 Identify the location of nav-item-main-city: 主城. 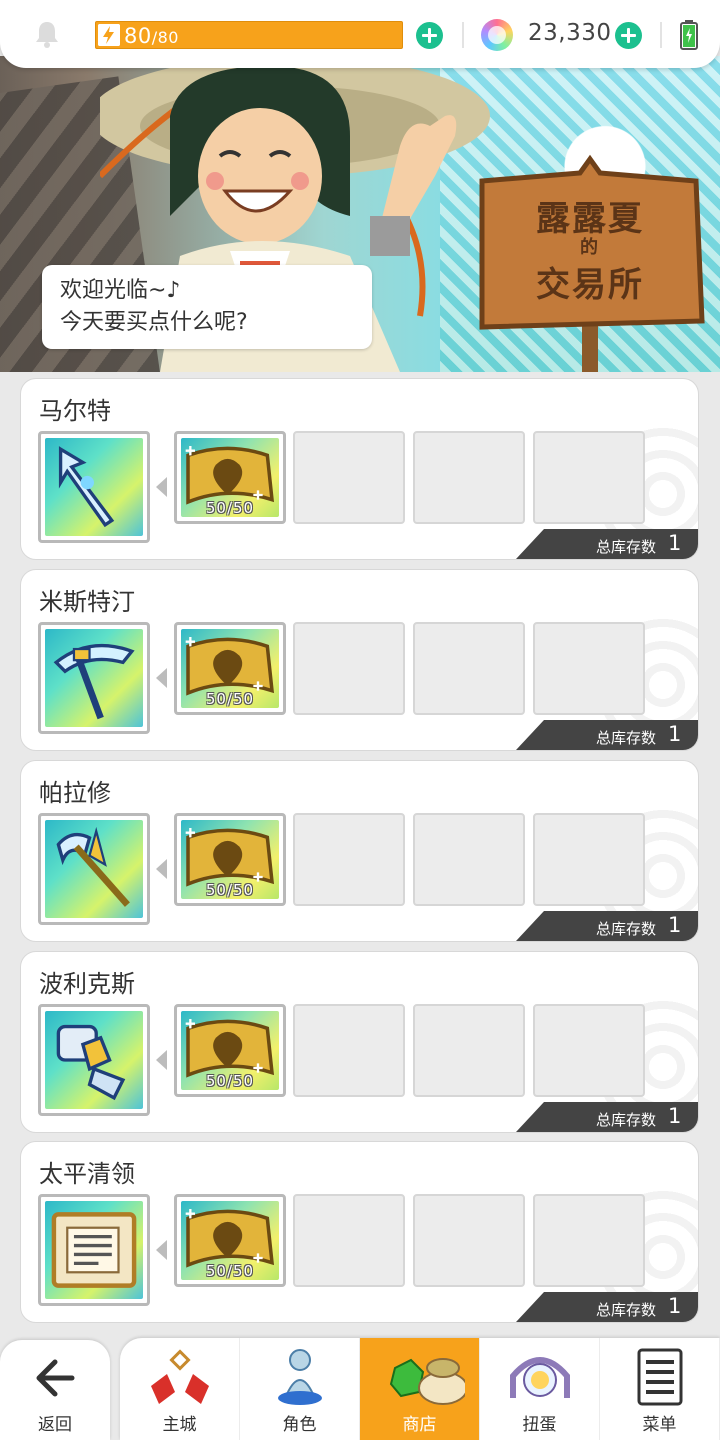
(180, 1389).